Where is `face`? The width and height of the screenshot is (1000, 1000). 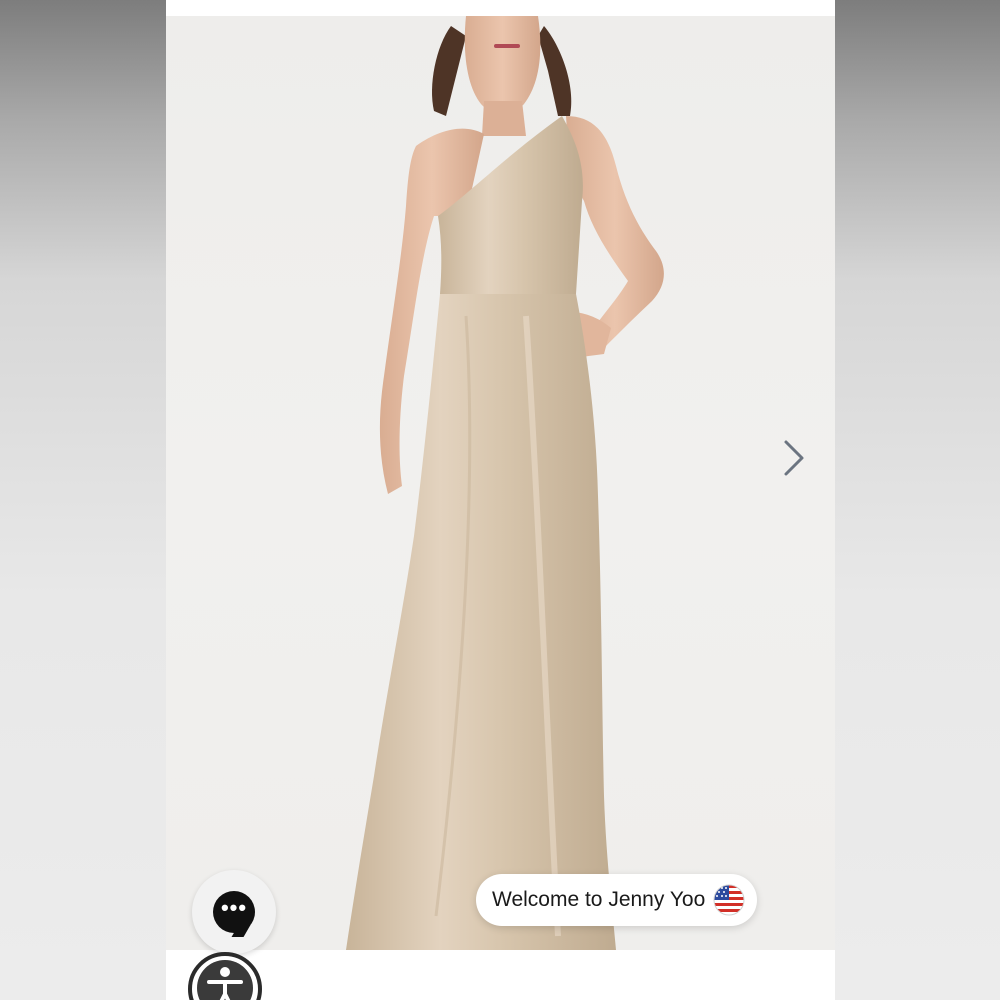
face is located at coordinates (502, 64).